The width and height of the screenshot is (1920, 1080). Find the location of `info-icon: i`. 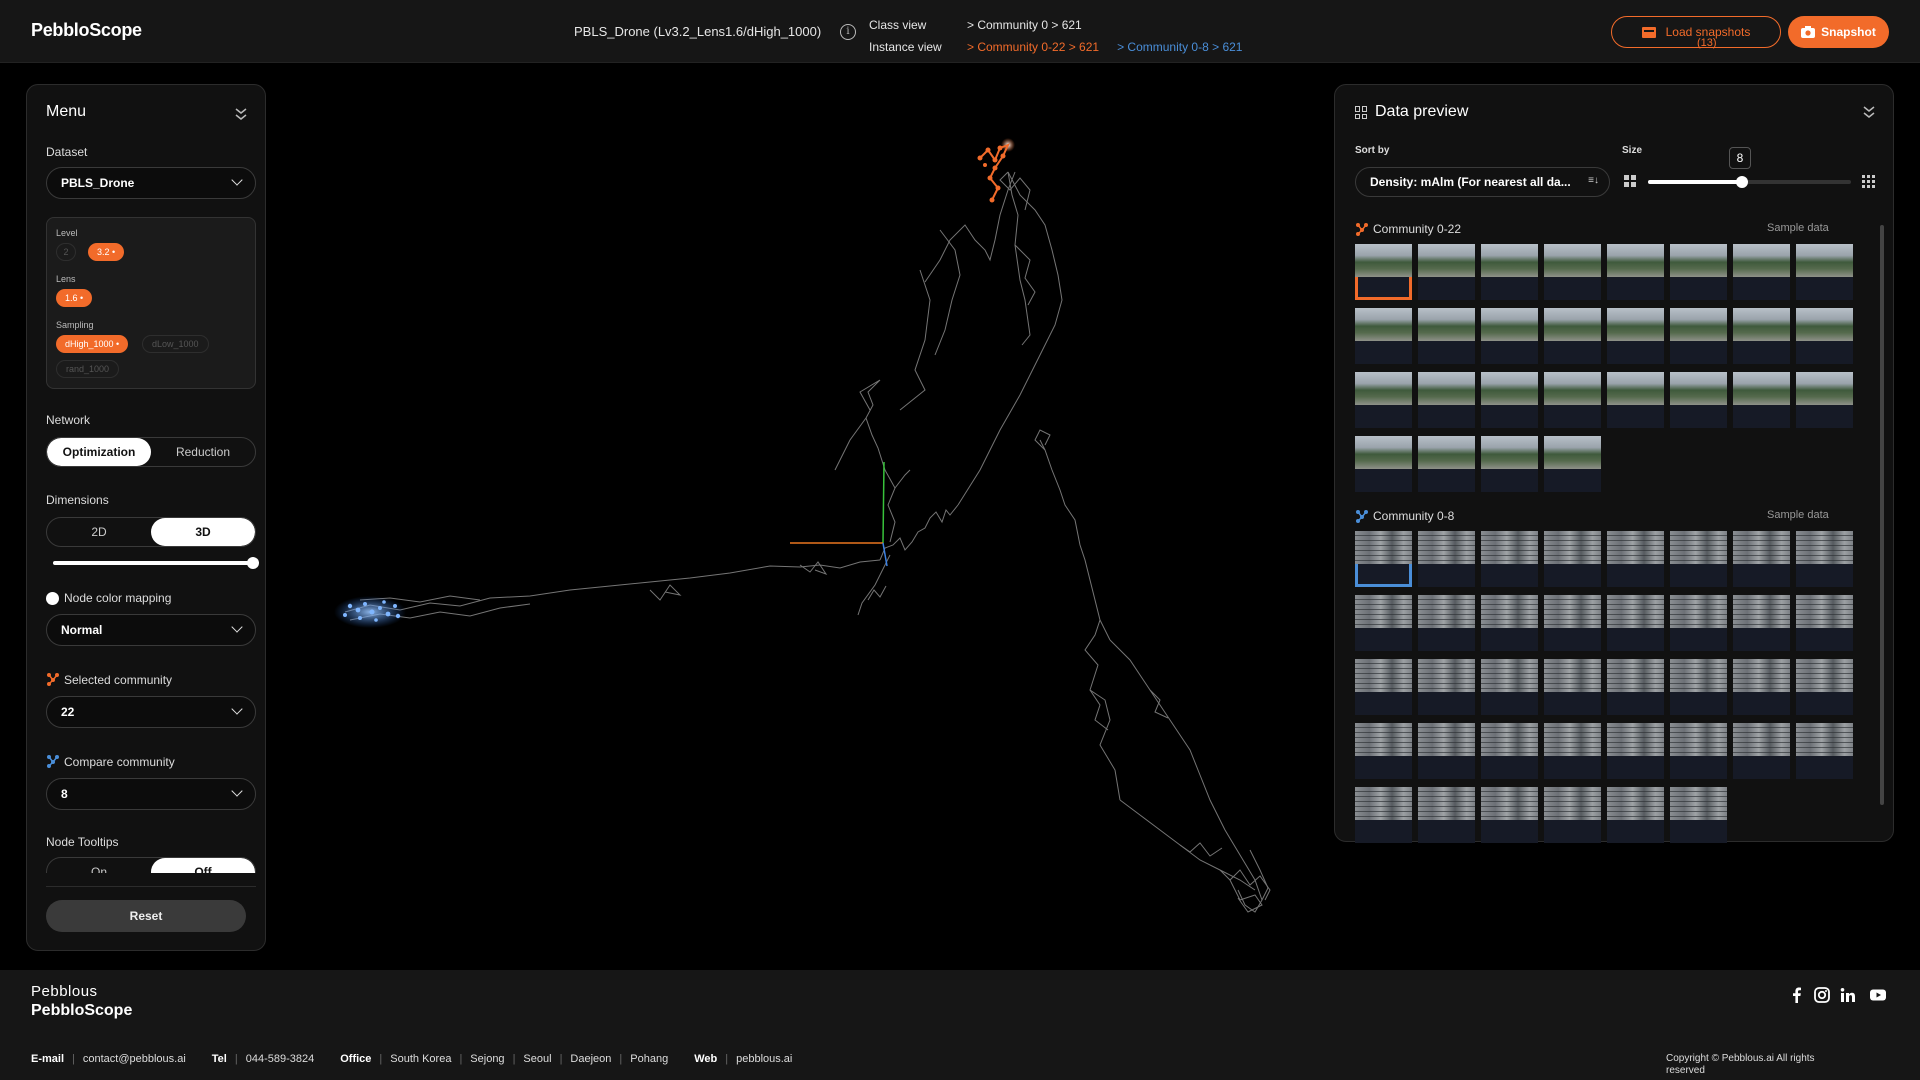

info-icon: i is located at coordinates (848, 32).